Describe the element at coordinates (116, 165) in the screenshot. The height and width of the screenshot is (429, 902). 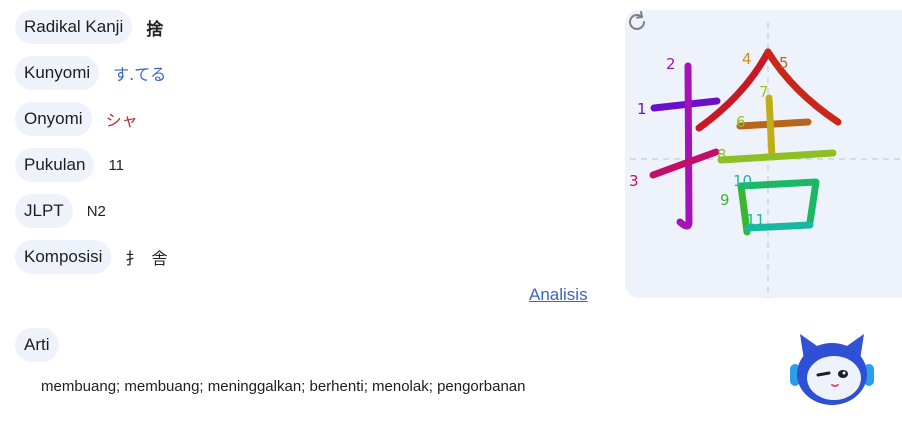
I see `value-pukulan: 11` at that location.